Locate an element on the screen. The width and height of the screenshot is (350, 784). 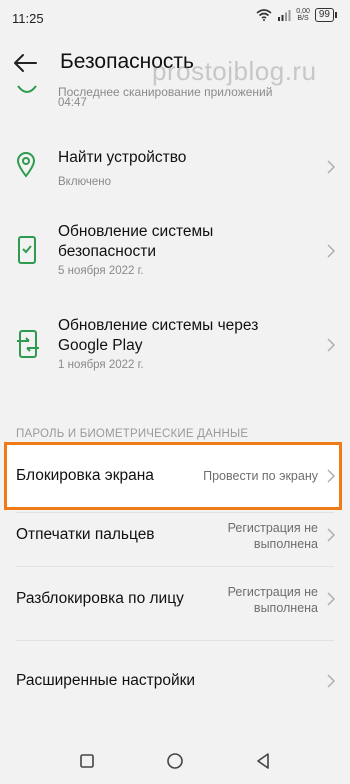
row-title: Разблокировка по лицу is located at coordinates (100, 598).